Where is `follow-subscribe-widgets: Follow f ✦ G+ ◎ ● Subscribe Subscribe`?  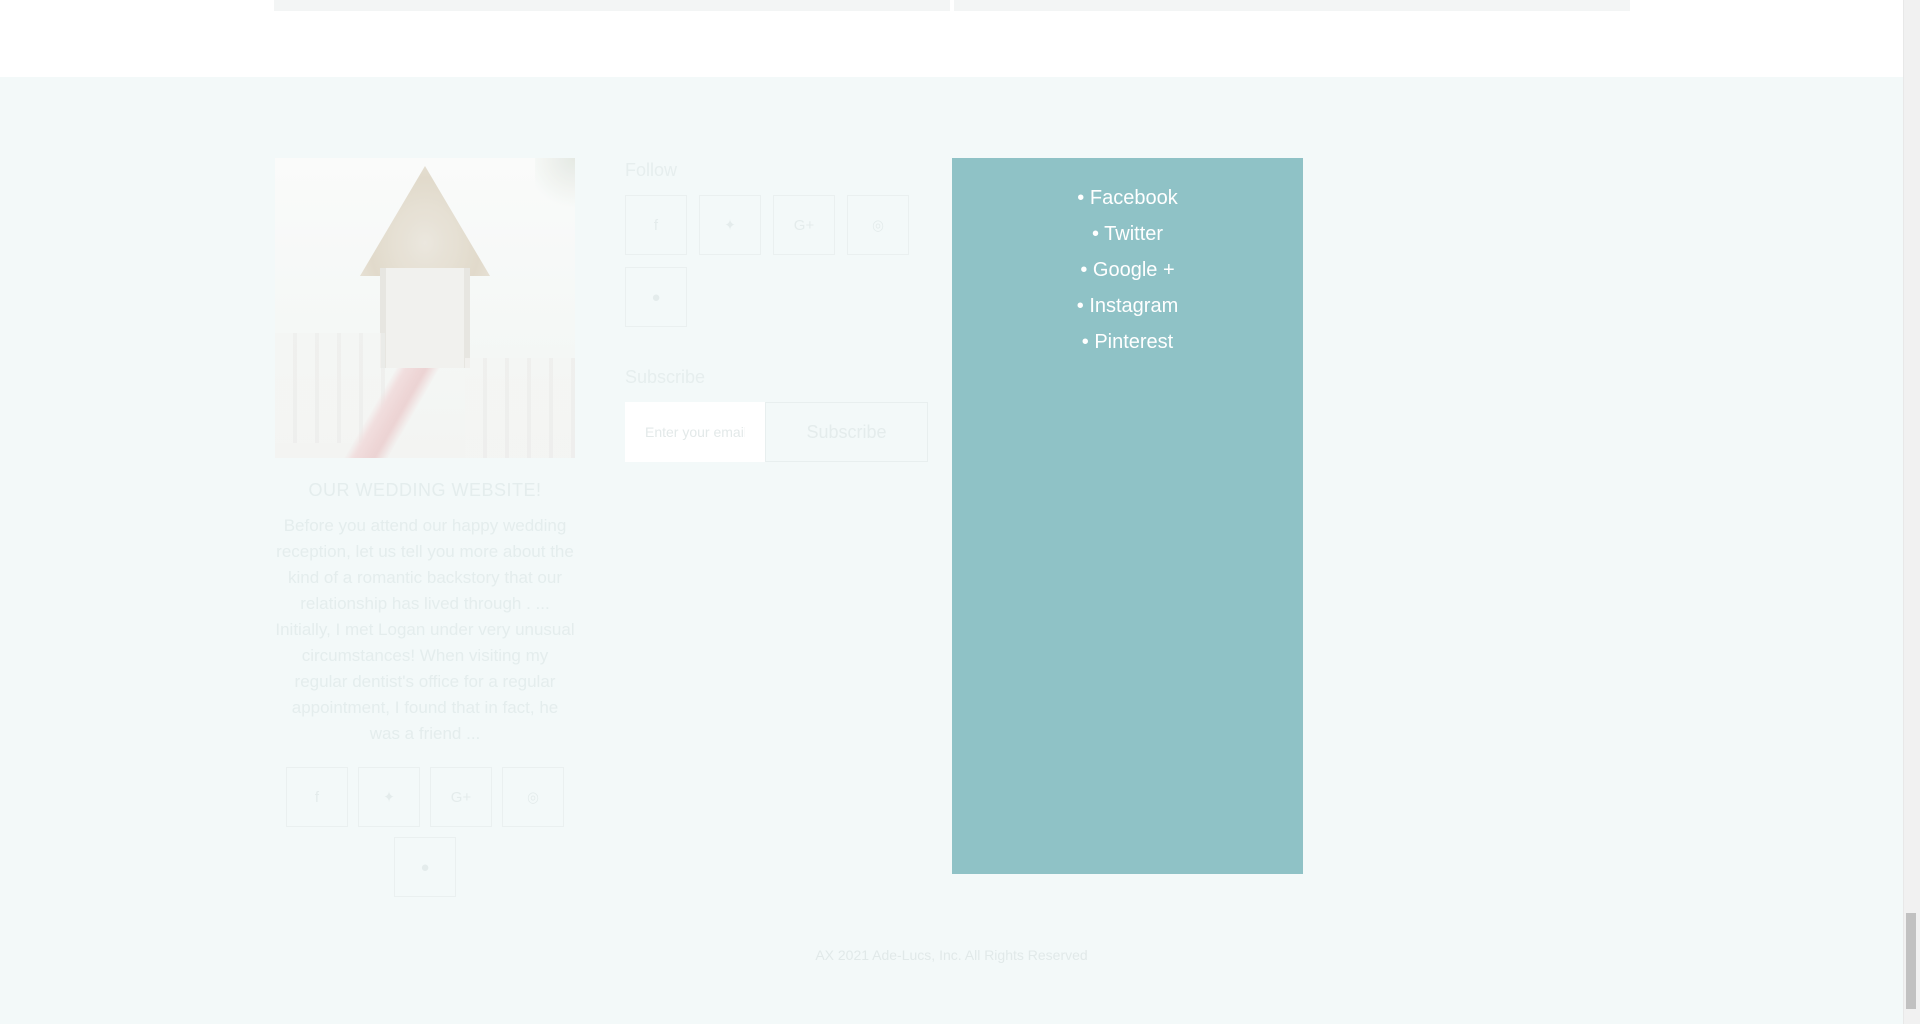
follow-subscribe-widgets: Follow f ✦ G+ ◎ ● Subscribe Subscribe is located at coordinates (776, 310).